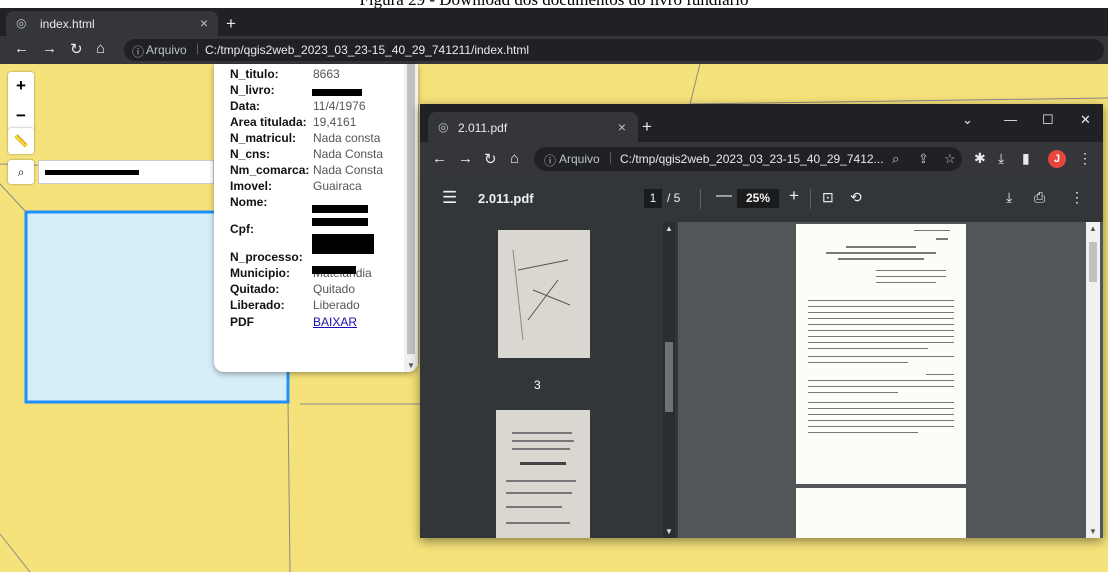  What do you see at coordinates (950, 159) in the screenshot?
I see `bookmark-star-icon: ☆` at bounding box center [950, 159].